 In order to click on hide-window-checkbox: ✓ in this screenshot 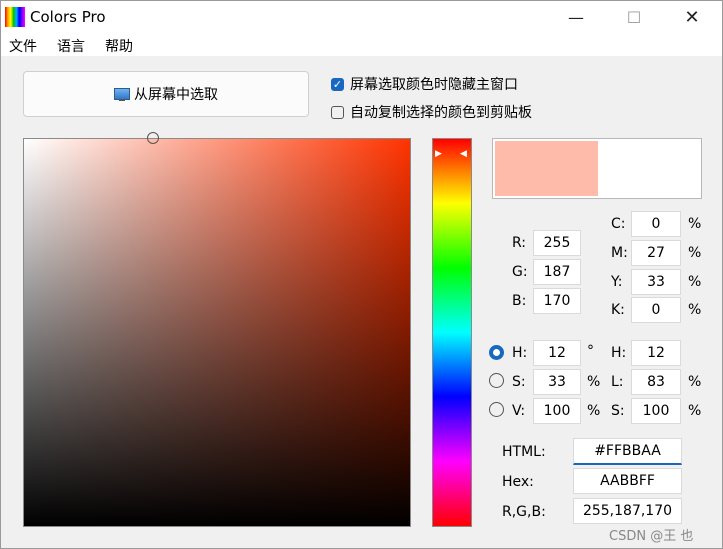, I will do `click(337, 84)`.